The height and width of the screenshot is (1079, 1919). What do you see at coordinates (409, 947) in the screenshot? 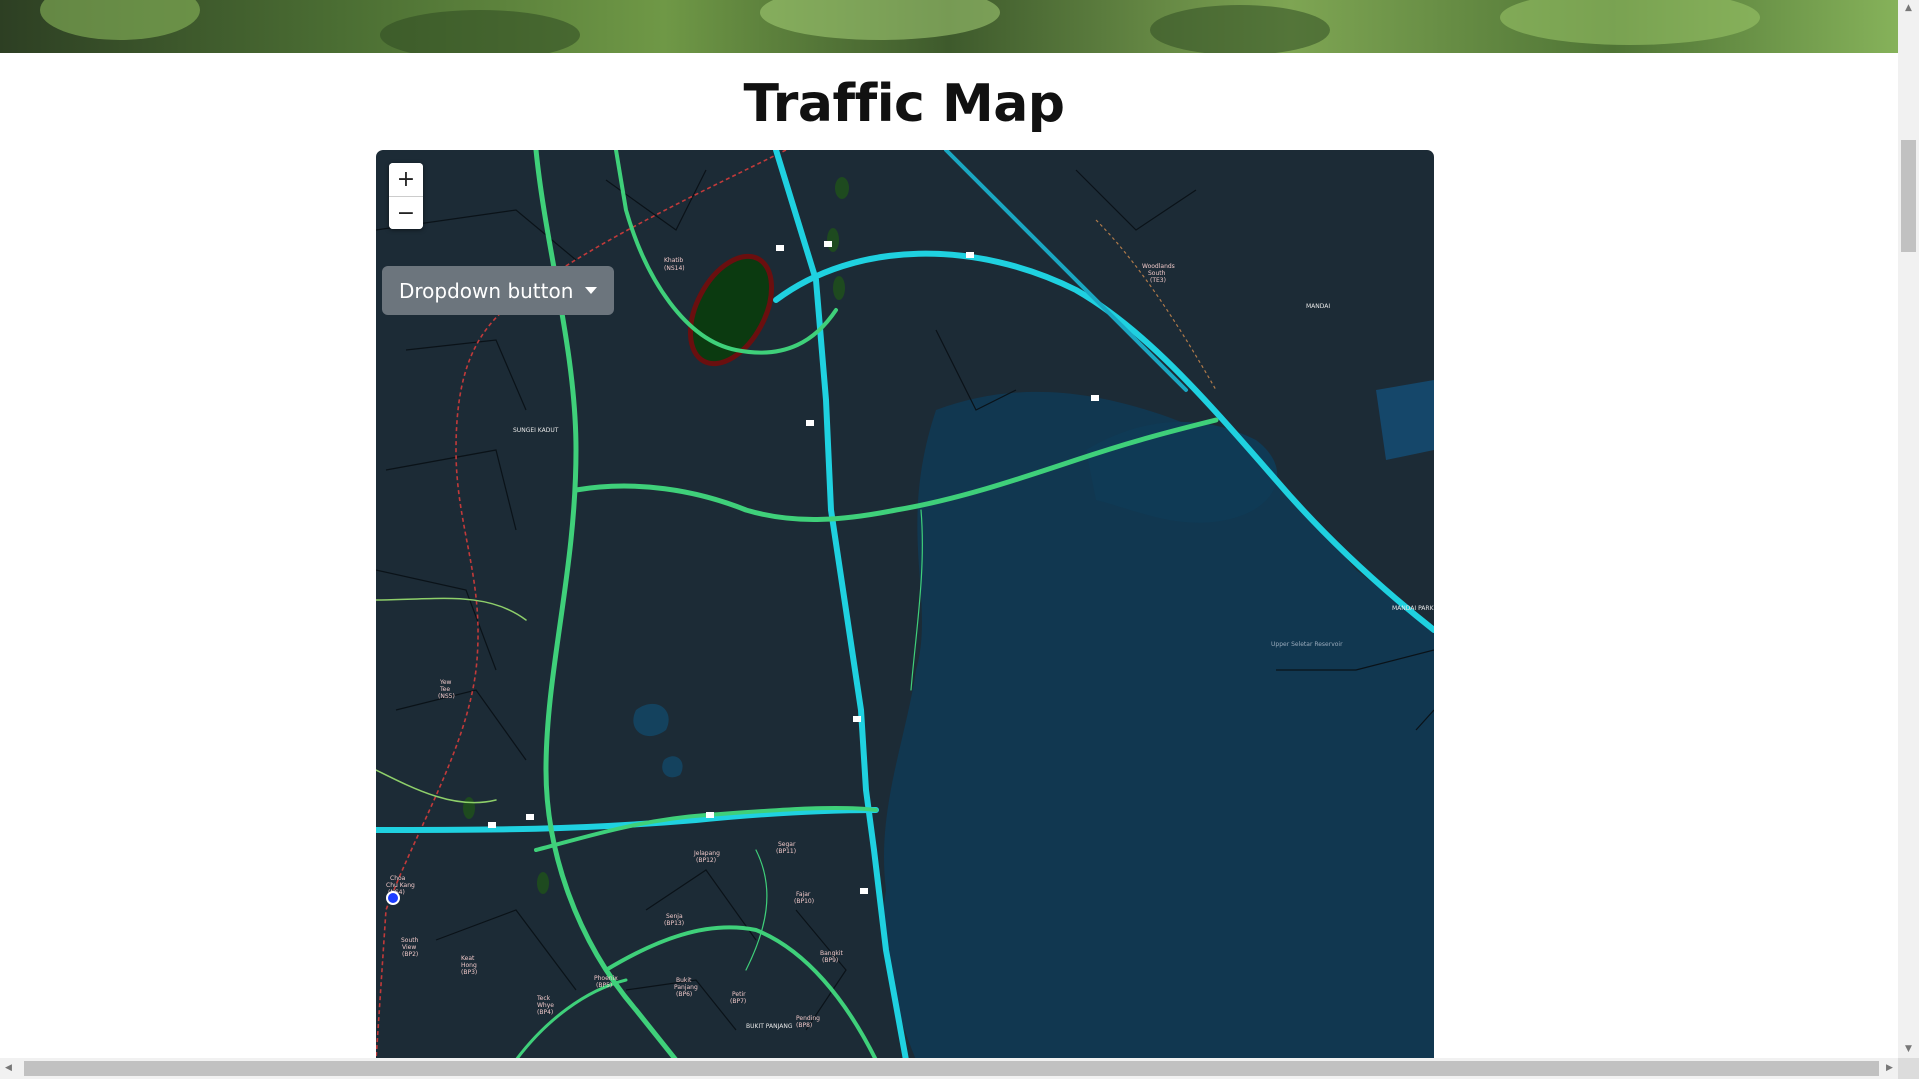
I see `svg-text: View` at bounding box center [409, 947].